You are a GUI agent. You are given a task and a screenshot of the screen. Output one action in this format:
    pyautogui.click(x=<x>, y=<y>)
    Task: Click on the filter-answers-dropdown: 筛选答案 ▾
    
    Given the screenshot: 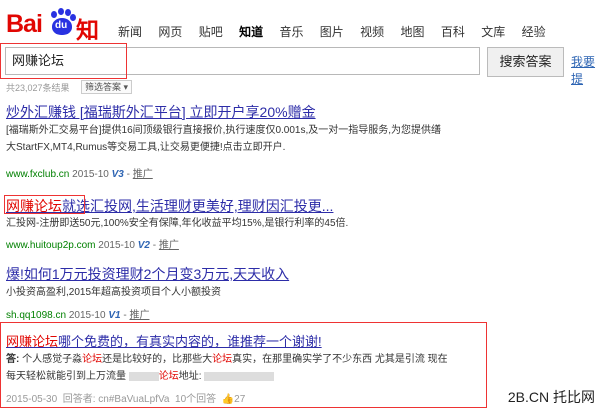 What is the action you would take?
    pyautogui.click(x=107, y=87)
    